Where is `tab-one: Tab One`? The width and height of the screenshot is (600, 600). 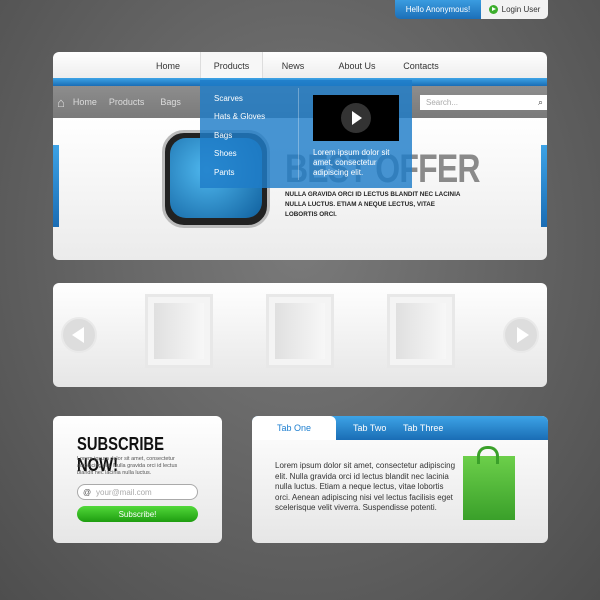
tab-one: Tab One is located at coordinates (294, 428).